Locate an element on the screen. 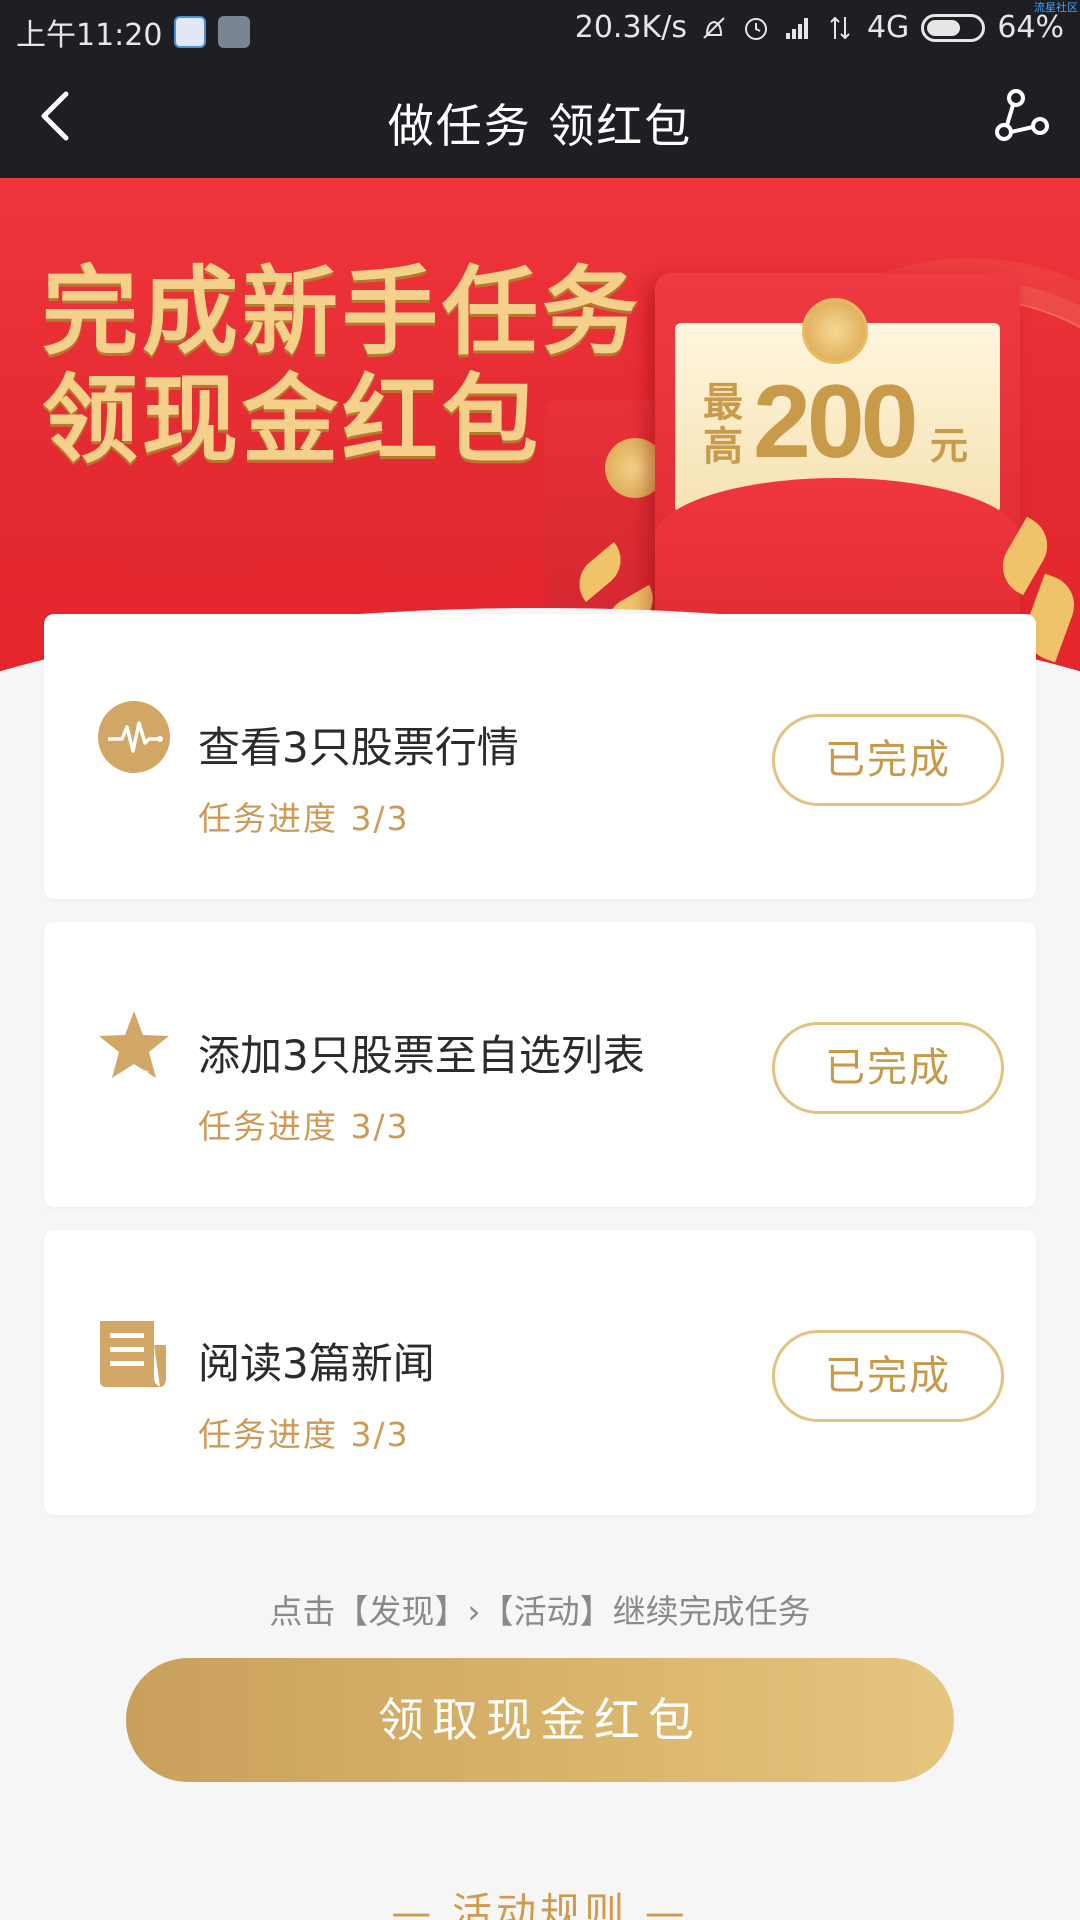 The width and height of the screenshot is (1080, 1920). battery-icon is located at coordinates (953, 27).